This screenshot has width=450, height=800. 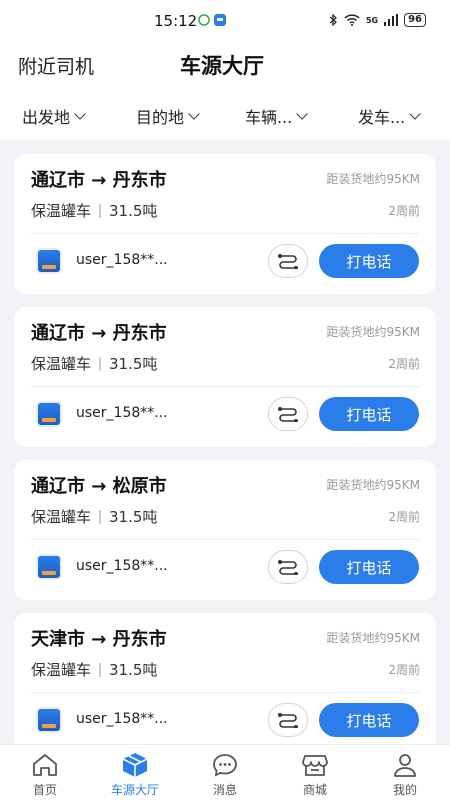 What do you see at coordinates (222, 66) in the screenshot?
I see `page-title: 车源大厅` at bounding box center [222, 66].